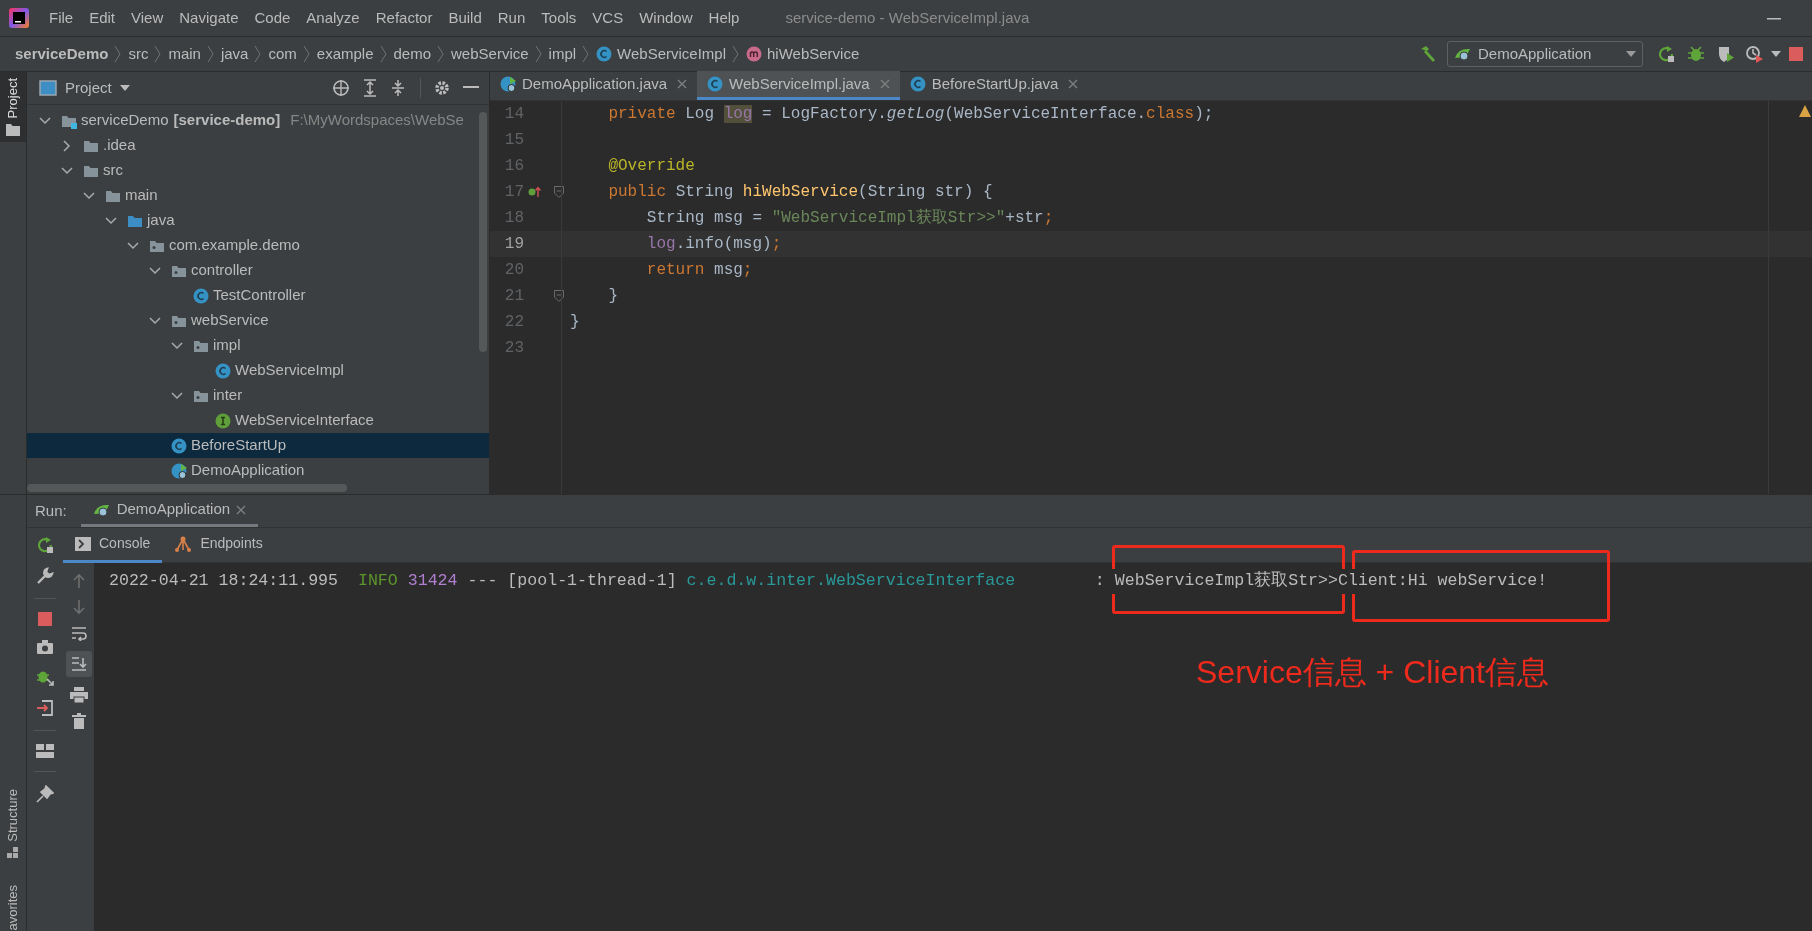 This screenshot has height=931, width=1812. What do you see at coordinates (184, 54) in the screenshot?
I see `breadcrumb-item: main` at bounding box center [184, 54].